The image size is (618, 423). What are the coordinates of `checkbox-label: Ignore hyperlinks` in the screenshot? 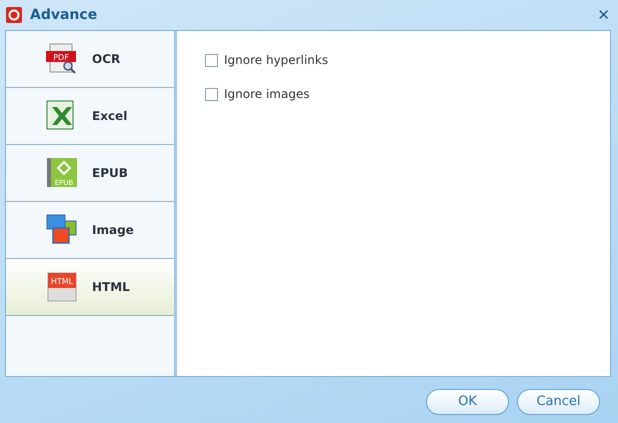 It's located at (276, 60).